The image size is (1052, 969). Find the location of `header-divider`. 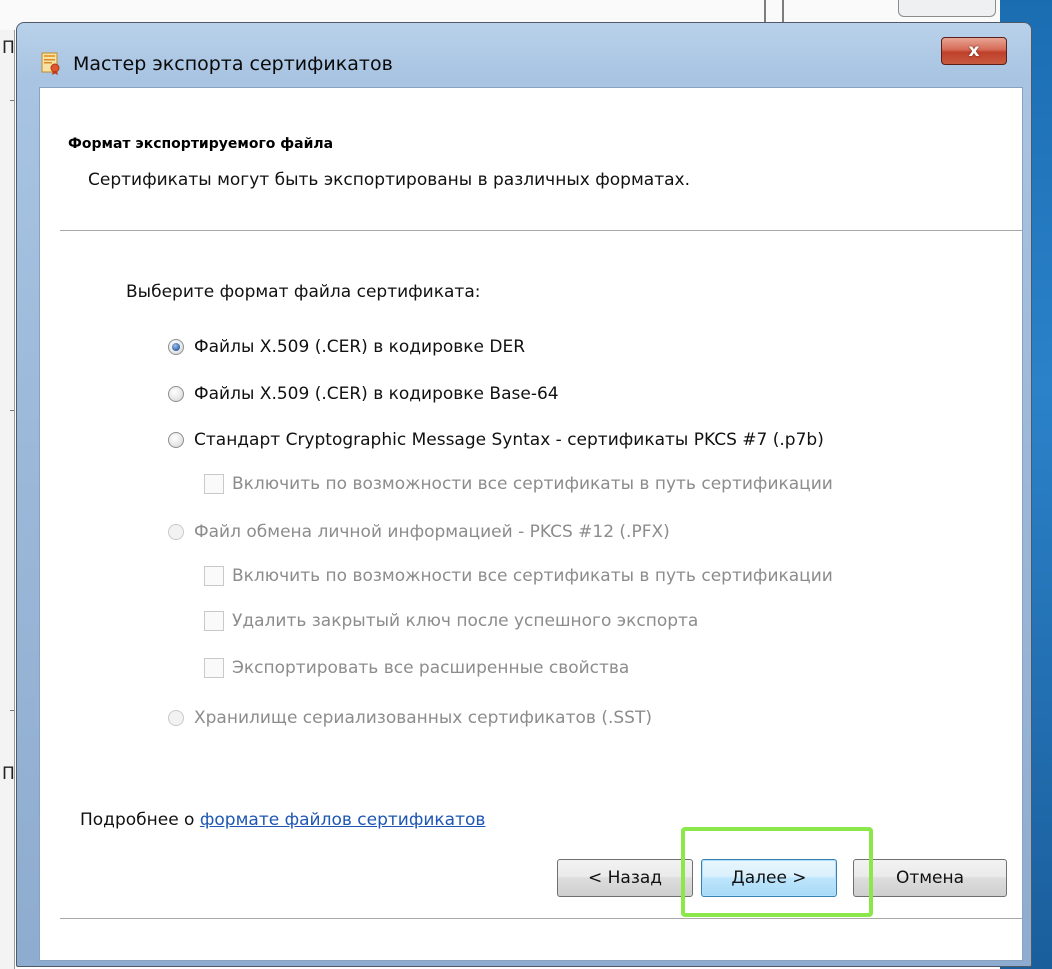

header-divider is located at coordinates (541, 230).